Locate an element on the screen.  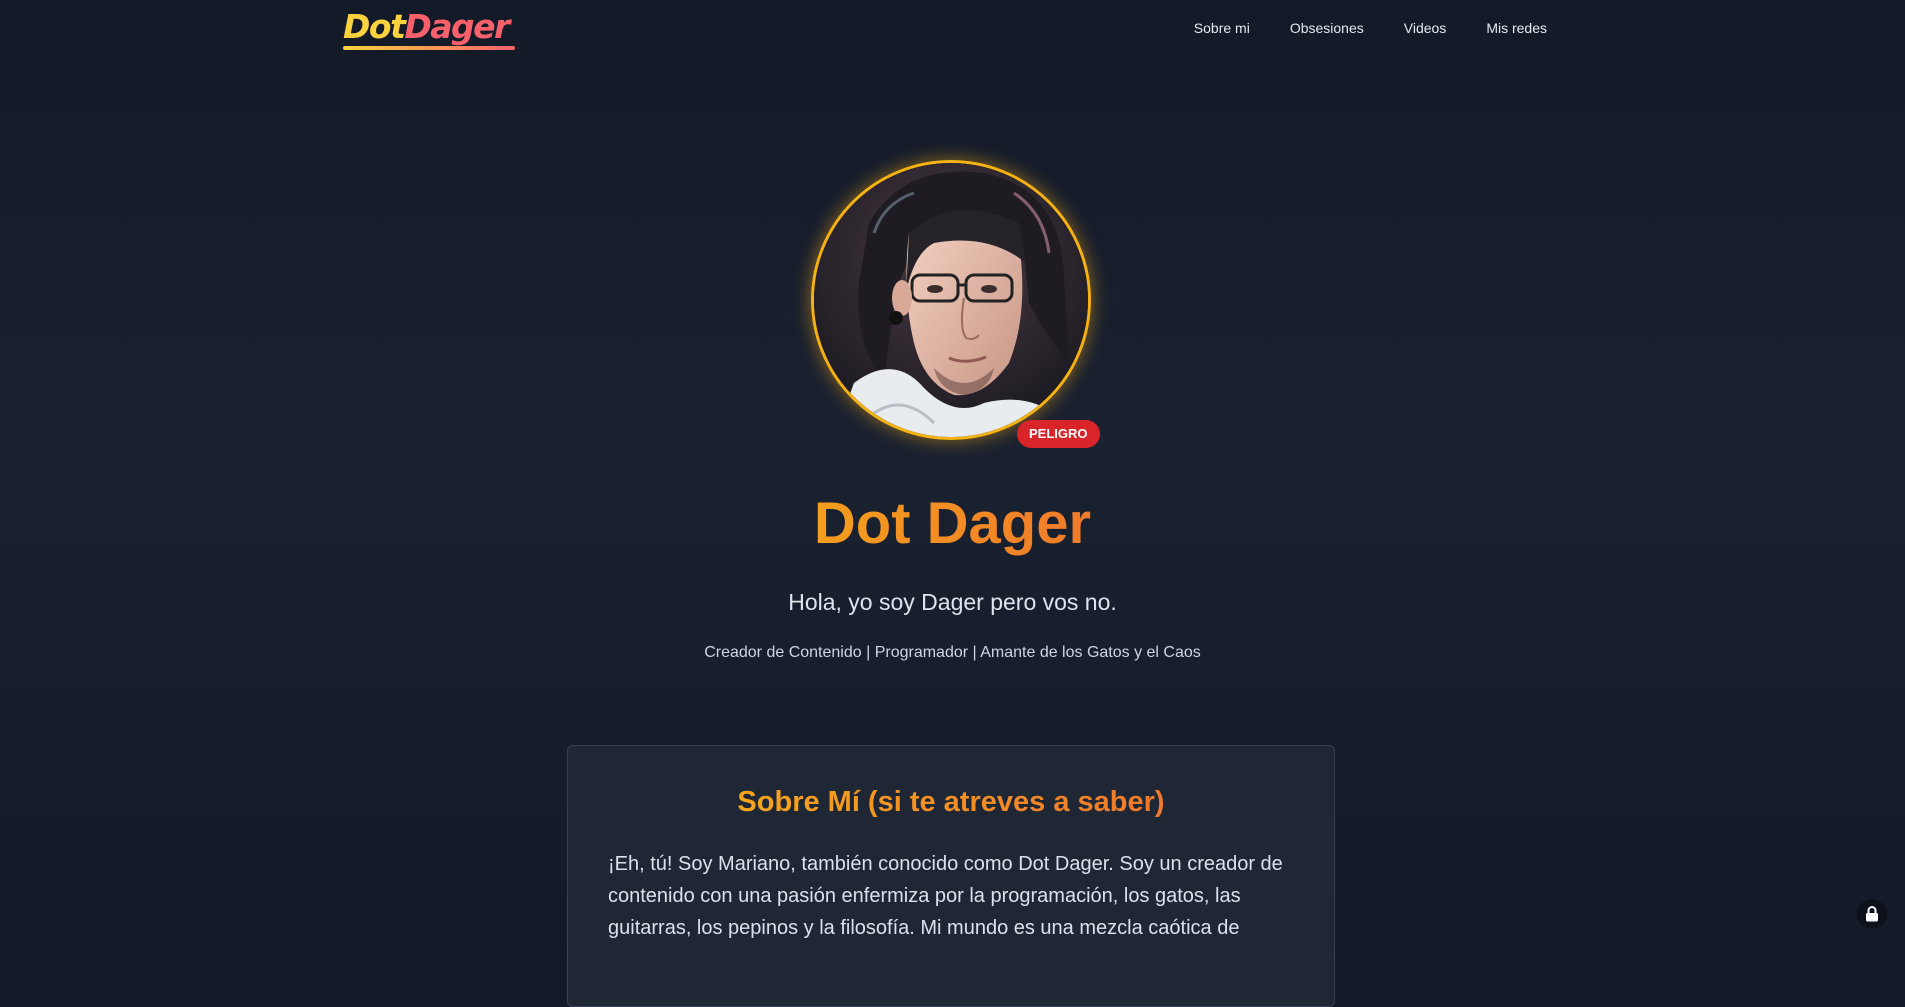
avatar is located at coordinates (951, 300).